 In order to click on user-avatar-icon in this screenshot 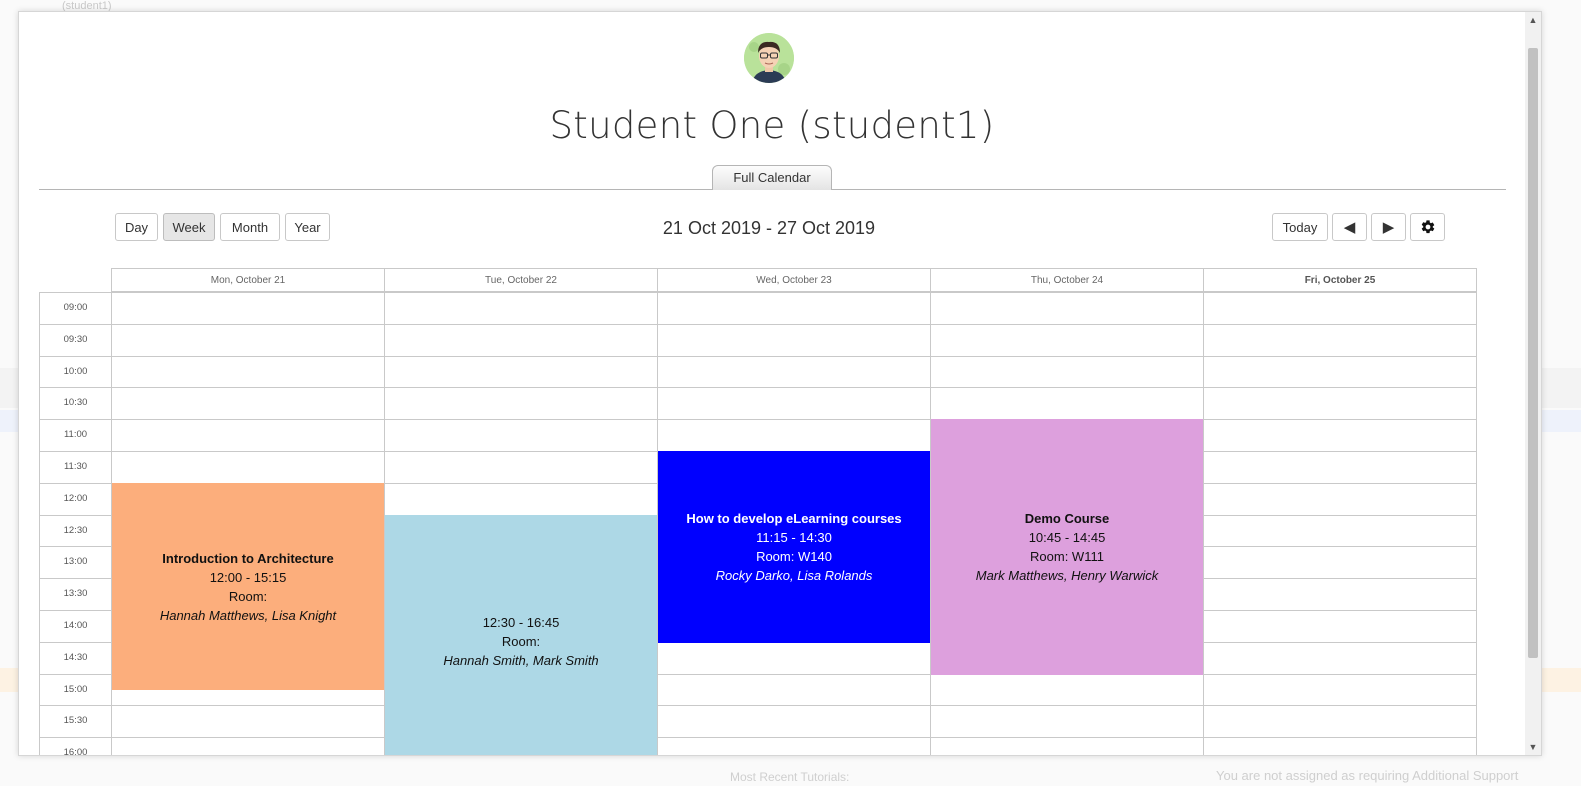, I will do `click(769, 58)`.